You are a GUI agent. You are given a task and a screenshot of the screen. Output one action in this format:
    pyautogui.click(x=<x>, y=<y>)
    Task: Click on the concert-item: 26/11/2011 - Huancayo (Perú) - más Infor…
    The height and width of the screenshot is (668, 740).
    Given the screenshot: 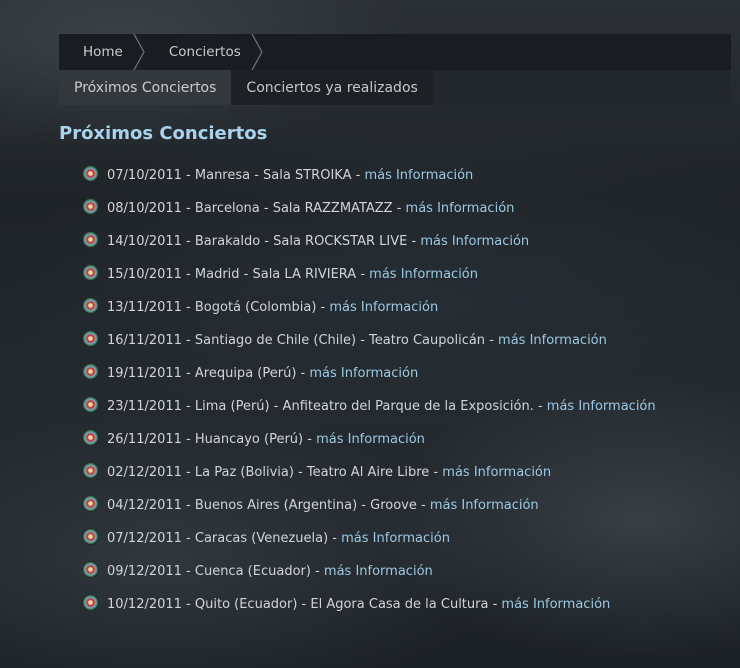 What is the action you would take?
    pyautogui.click(x=369, y=439)
    